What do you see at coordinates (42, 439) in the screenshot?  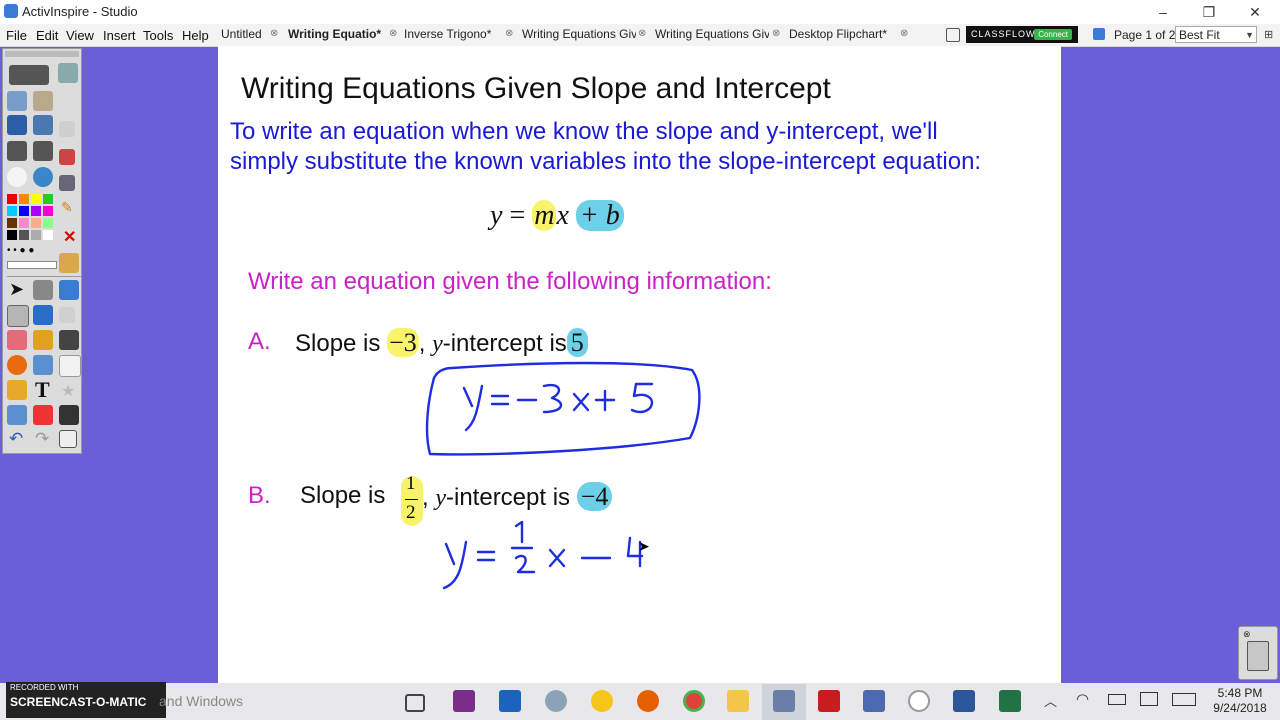 I see `redo-icon: ↷` at bounding box center [42, 439].